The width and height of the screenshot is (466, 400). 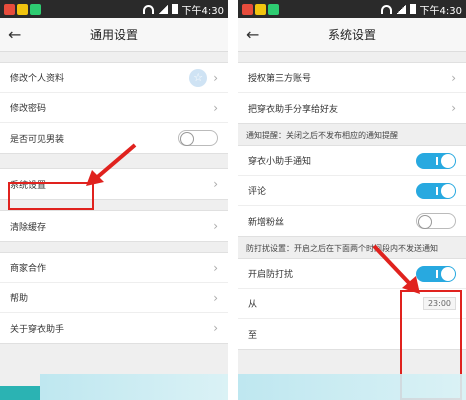 I want to click on page-title: 系统设置, so click(x=351, y=35).